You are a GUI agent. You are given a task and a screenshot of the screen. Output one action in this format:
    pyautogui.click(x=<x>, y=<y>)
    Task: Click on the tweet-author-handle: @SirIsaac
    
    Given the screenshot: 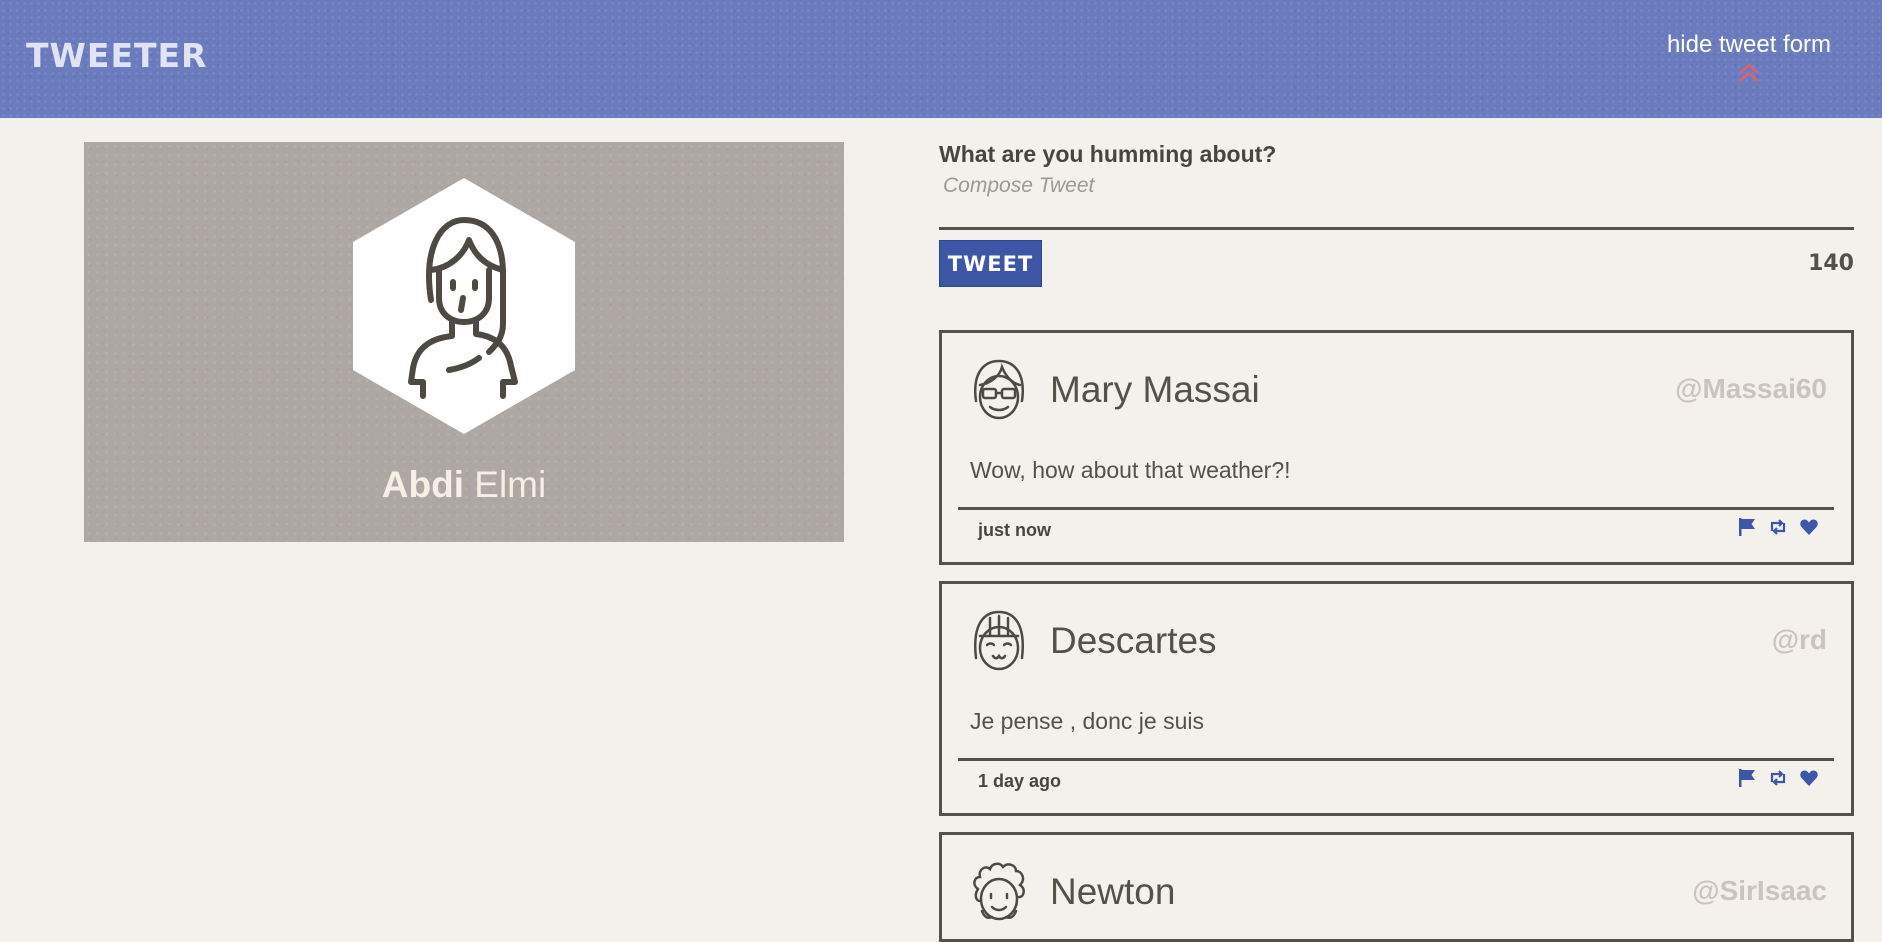 What is the action you would take?
    pyautogui.click(x=1759, y=891)
    